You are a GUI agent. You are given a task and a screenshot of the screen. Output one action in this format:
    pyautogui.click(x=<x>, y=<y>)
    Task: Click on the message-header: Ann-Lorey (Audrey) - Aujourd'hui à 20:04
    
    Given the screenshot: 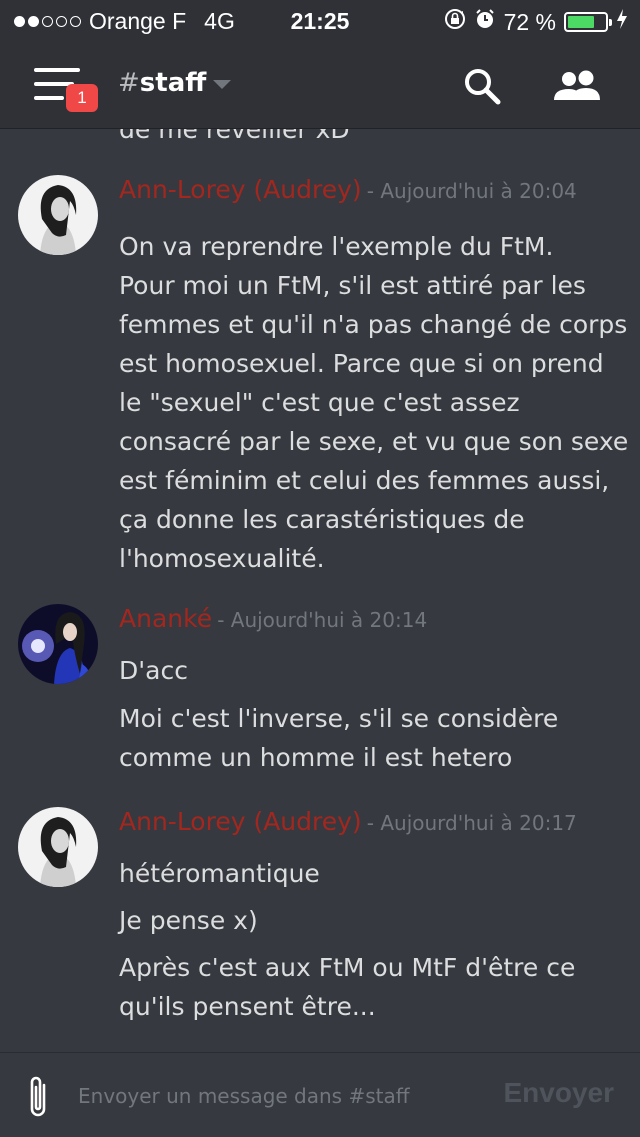 What is the action you would take?
    pyautogui.click(x=348, y=189)
    